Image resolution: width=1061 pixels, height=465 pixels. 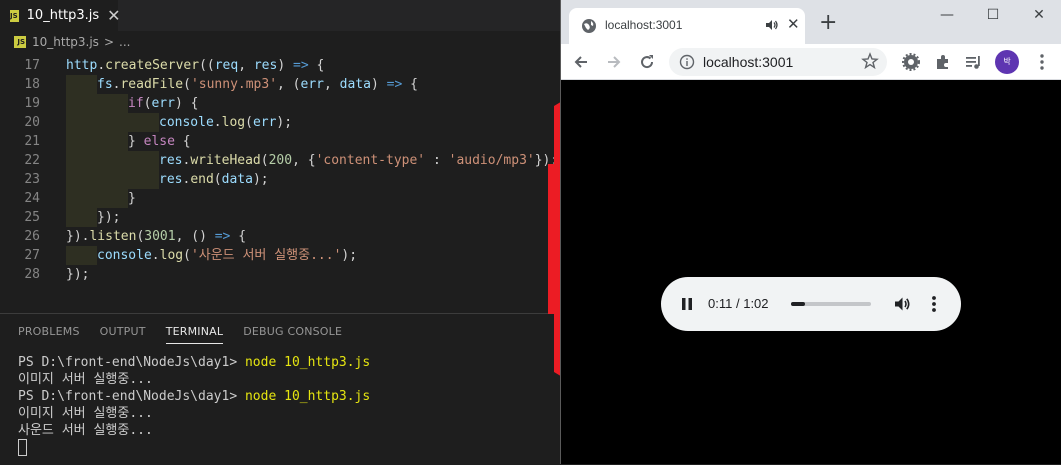 I want to click on editor-tab-bar: JS 10_http3.js ✕, so click(x=280, y=15).